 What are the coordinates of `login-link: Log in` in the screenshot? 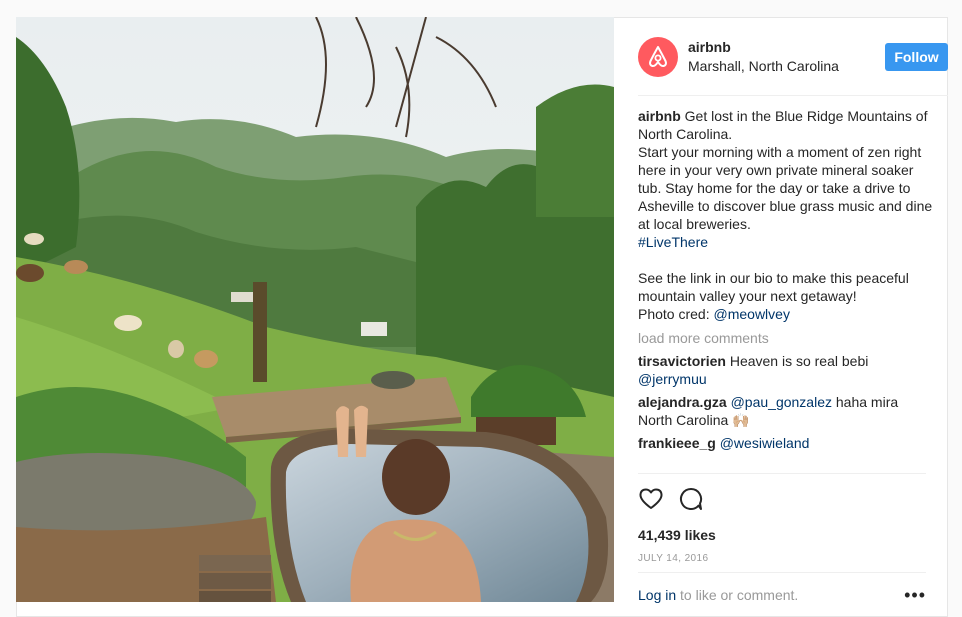 It's located at (657, 595).